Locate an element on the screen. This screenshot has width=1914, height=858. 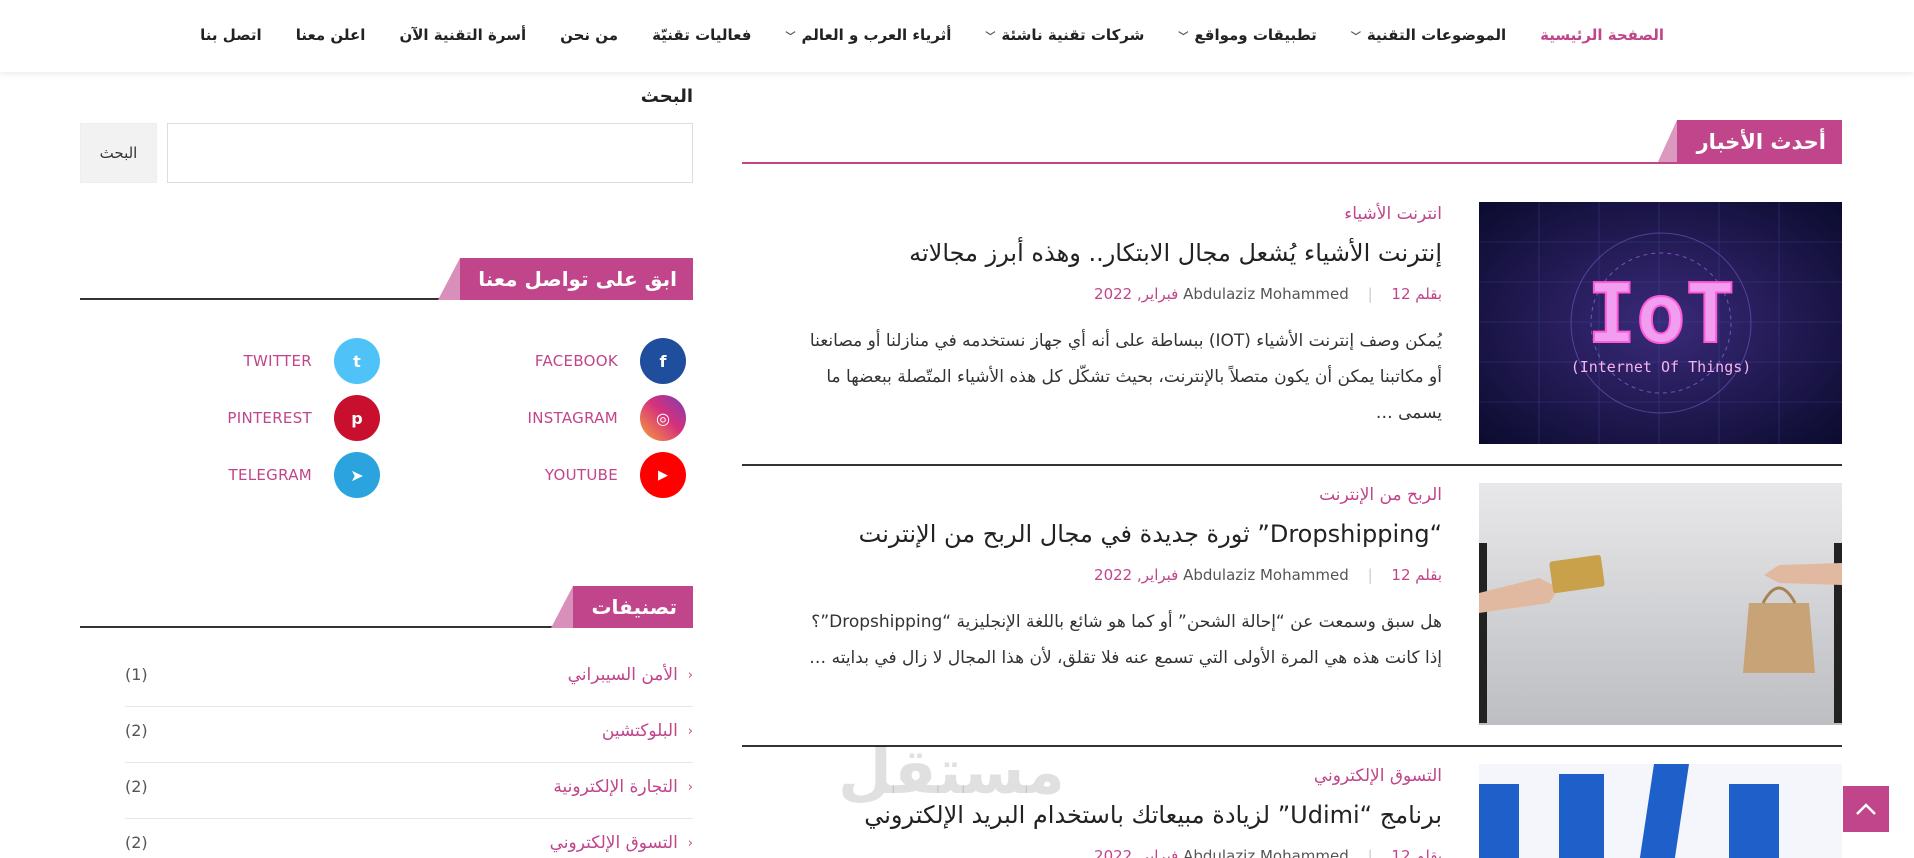
nav-item-label: تطبيقات ومواقع is located at coordinates (1255, 35).